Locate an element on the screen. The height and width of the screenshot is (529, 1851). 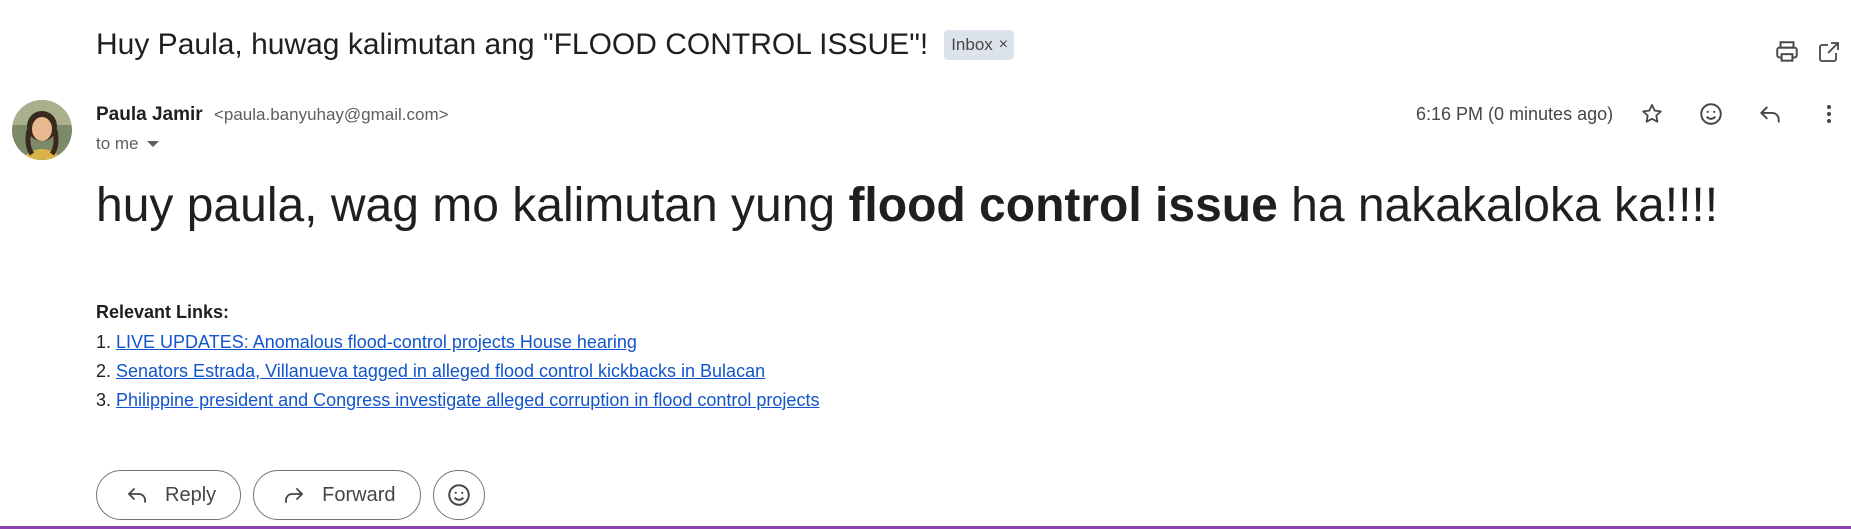
thread-actions is located at coordinates (1809, 52).